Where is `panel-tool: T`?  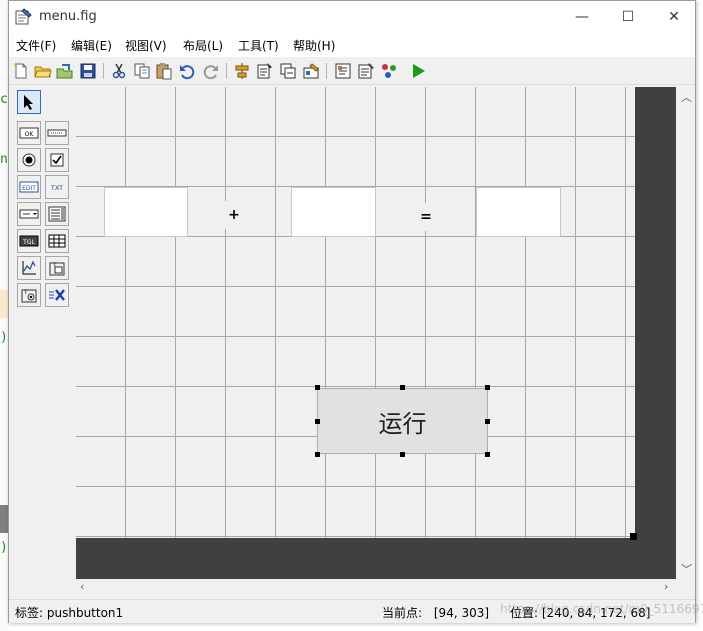
panel-tool: T is located at coordinates (57, 268).